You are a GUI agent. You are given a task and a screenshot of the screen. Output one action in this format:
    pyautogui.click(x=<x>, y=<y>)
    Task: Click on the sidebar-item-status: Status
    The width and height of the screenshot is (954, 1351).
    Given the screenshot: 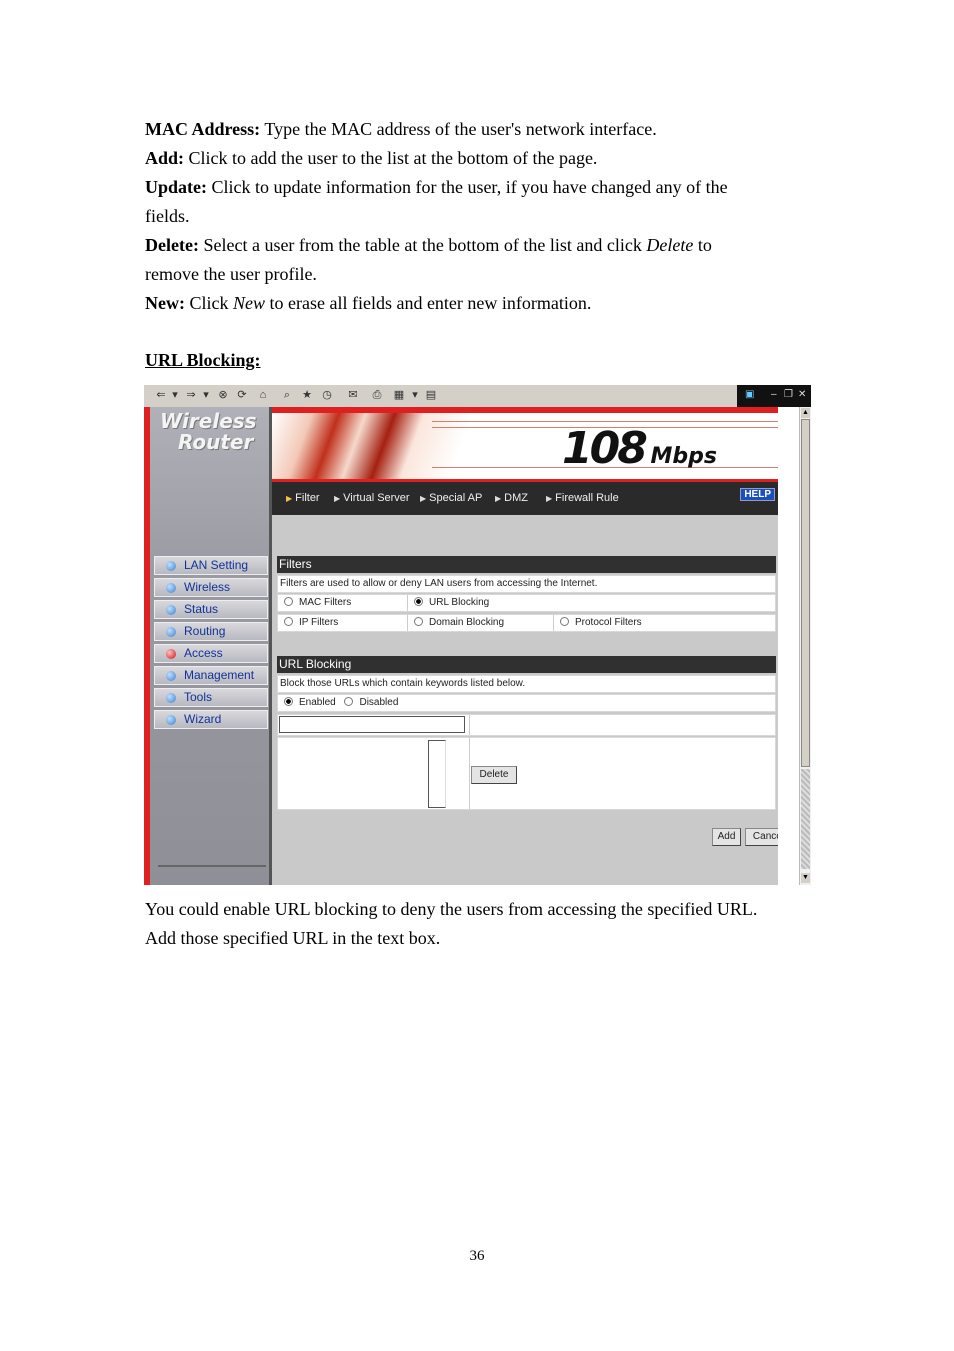 What is the action you would take?
    pyautogui.click(x=211, y=609)
    